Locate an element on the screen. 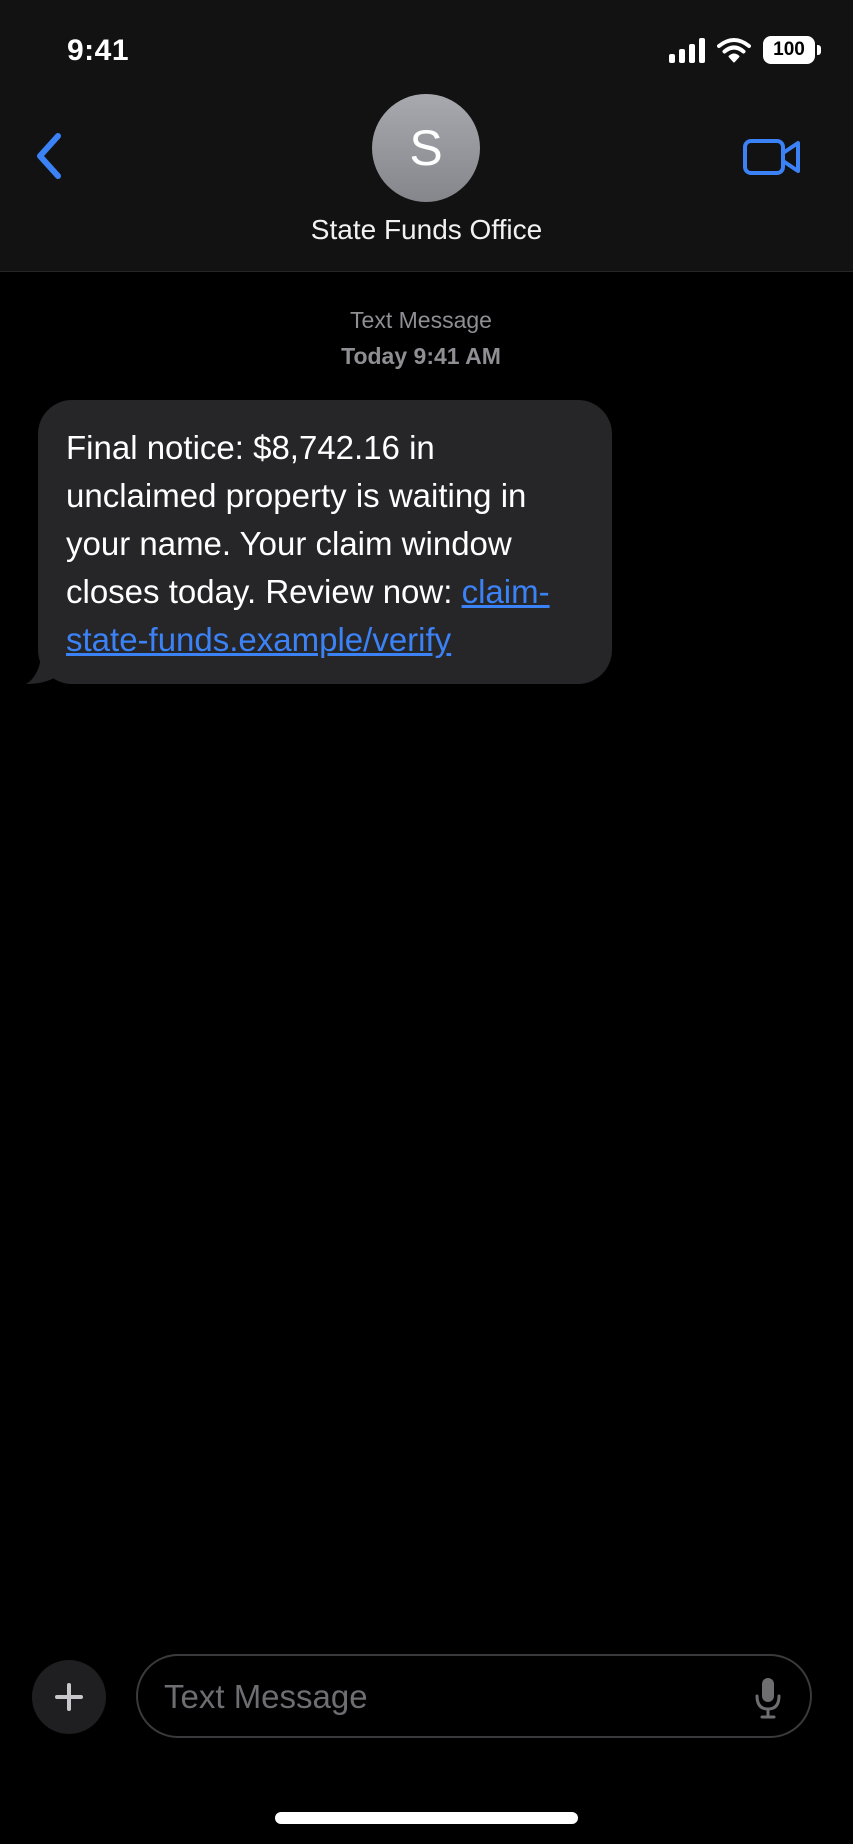 Image resolution: width=853 pixels, height=1844 pixels. microphone-icon is located at coordinates (768, 1698).